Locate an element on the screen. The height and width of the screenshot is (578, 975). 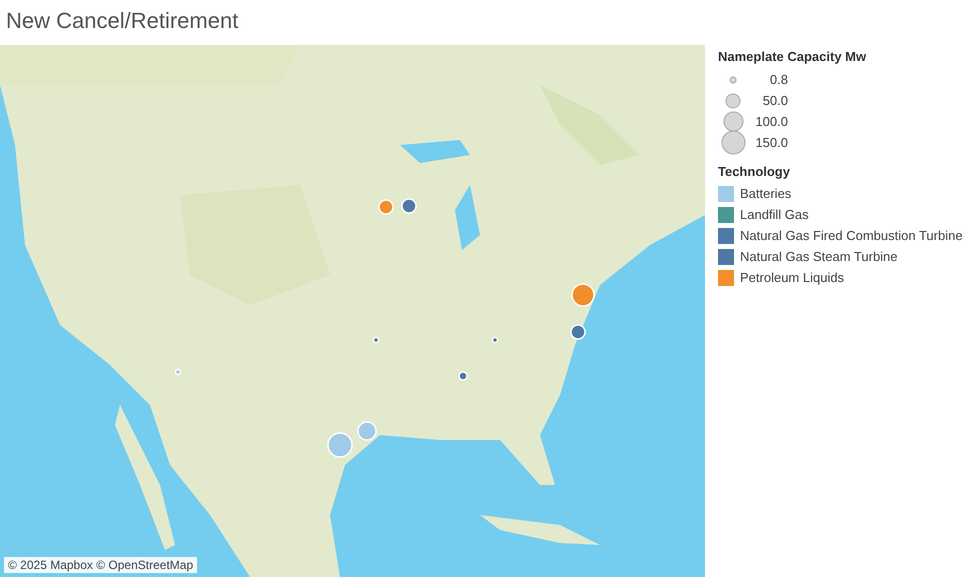
legend-label: Landfill Gas is located at coordinates (774, 215).